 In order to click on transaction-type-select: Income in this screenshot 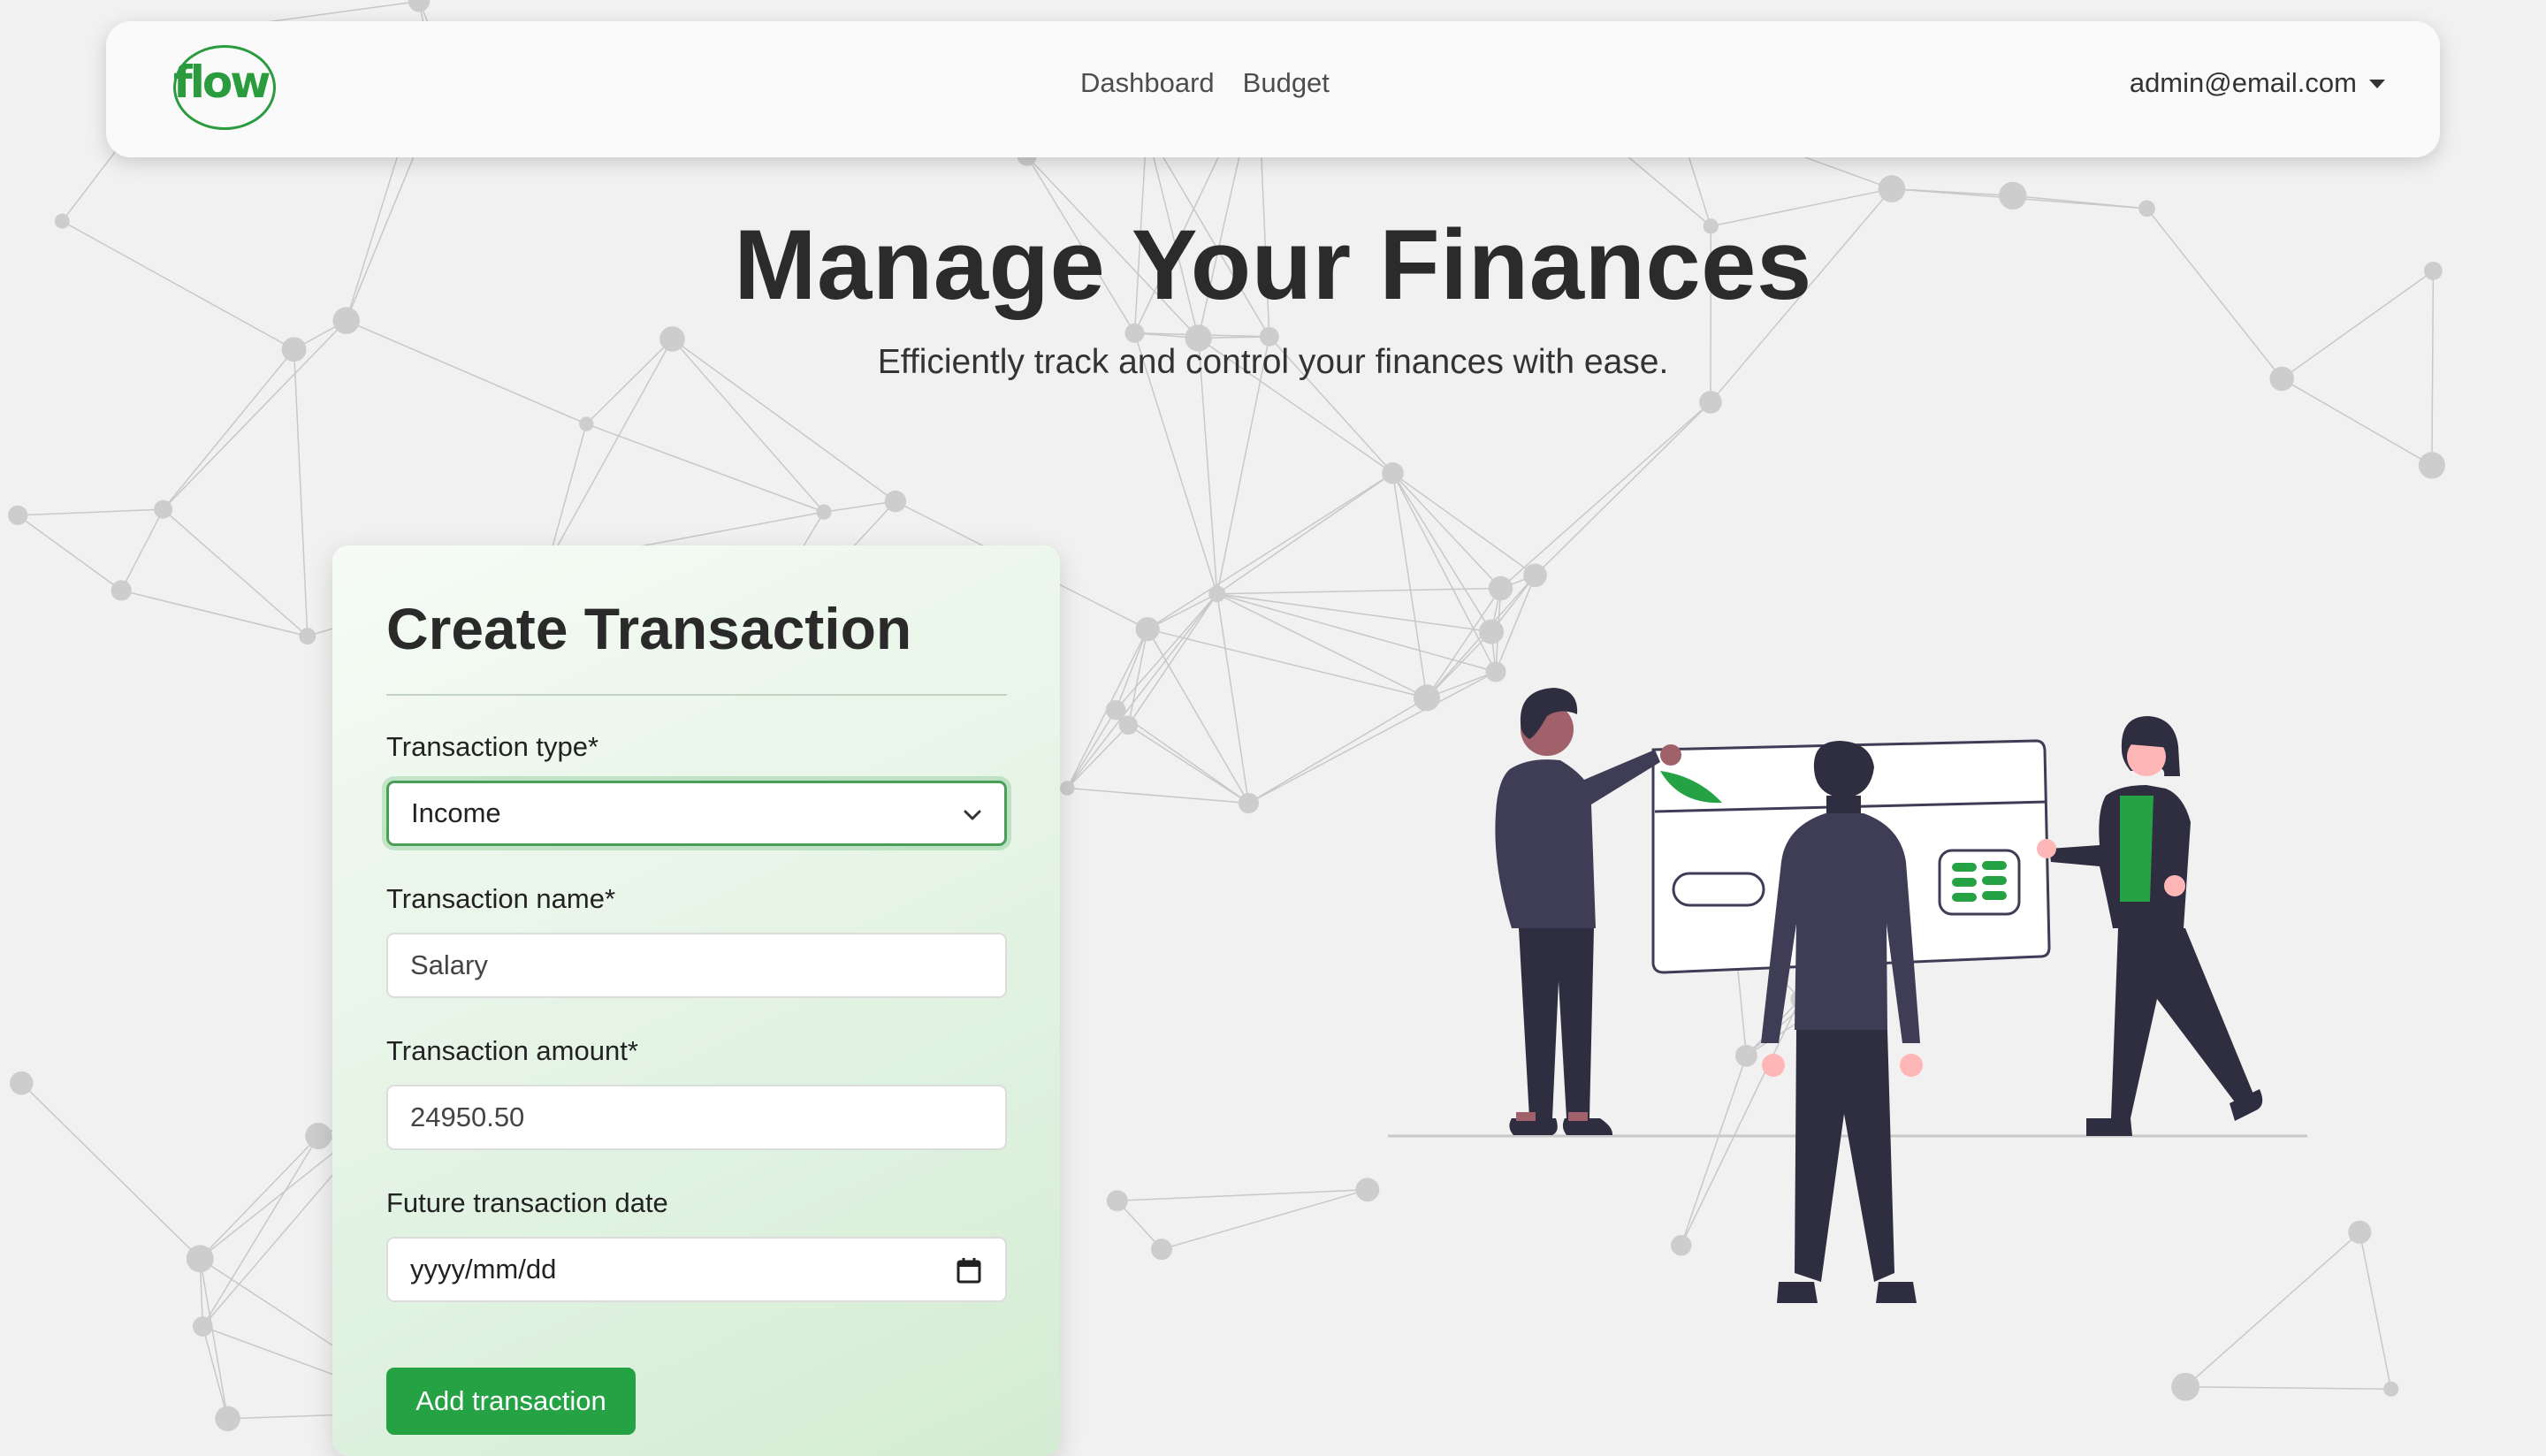, I will do `click(696, 813)`.